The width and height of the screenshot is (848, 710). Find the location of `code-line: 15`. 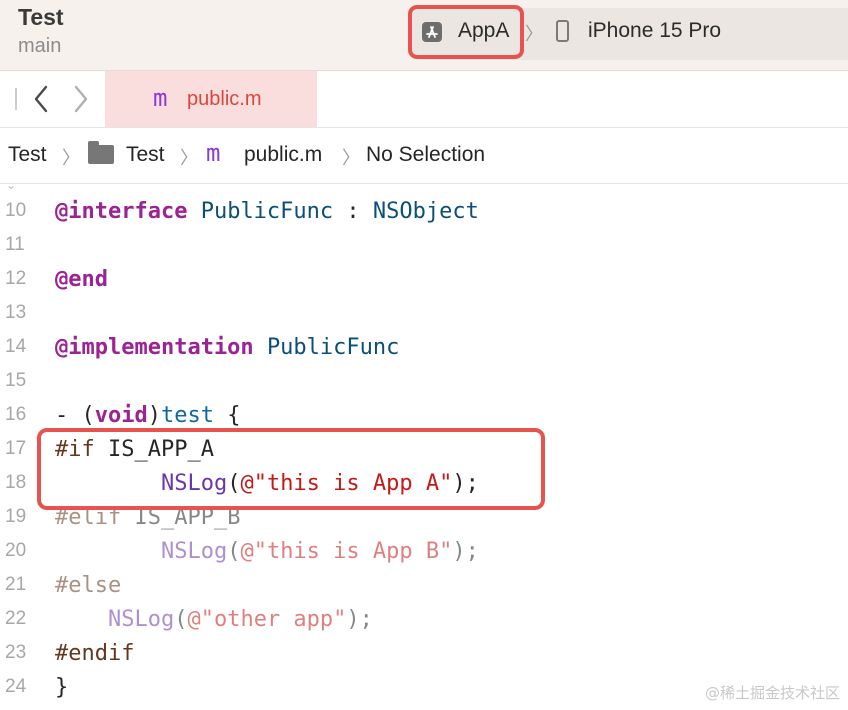

code-line: 15 is located at coordinates (424, 383).